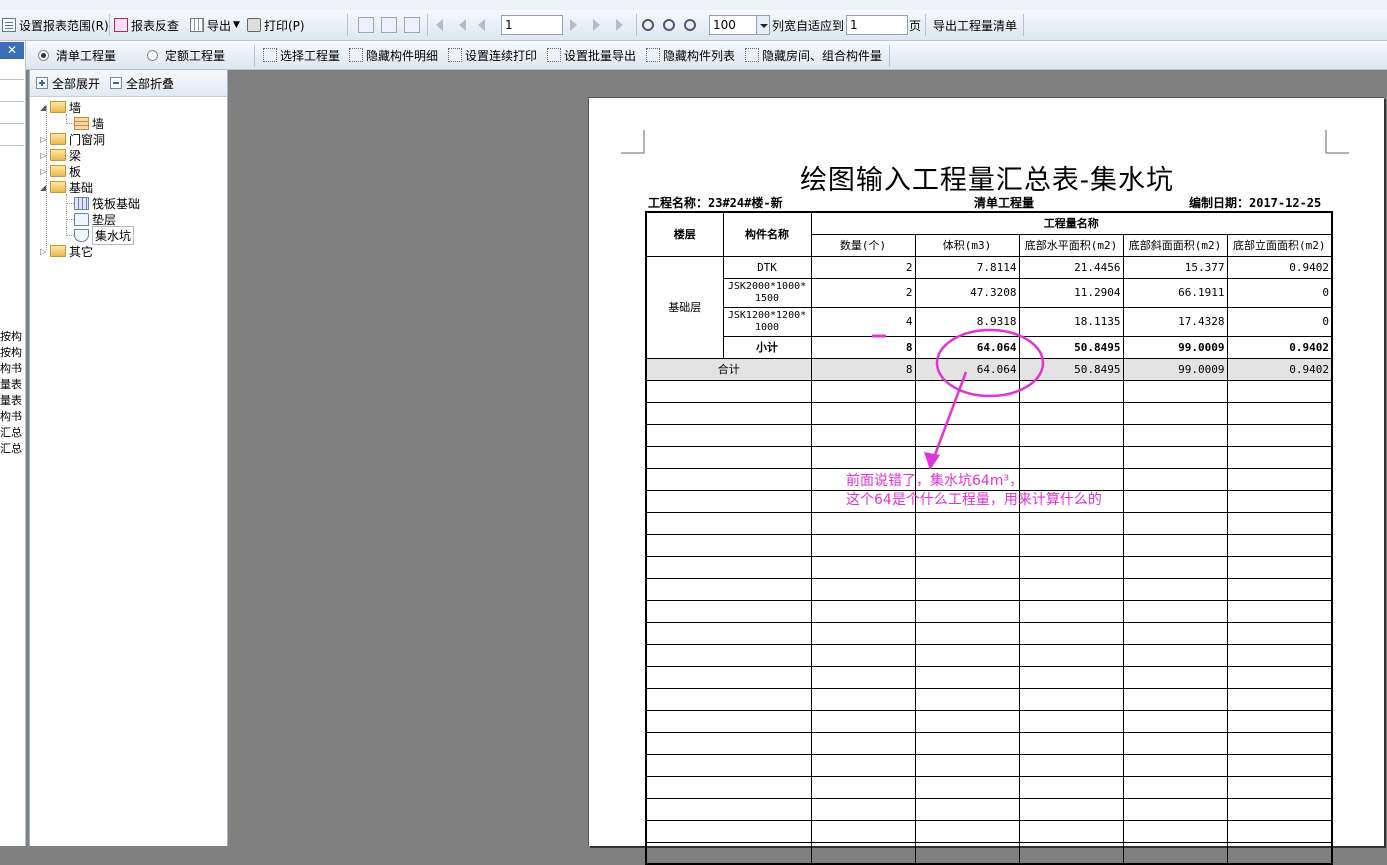 This screenshot has width=1387, height=865. I want to click on header-col: 底部立面面积(m2), so click(1279, 245).